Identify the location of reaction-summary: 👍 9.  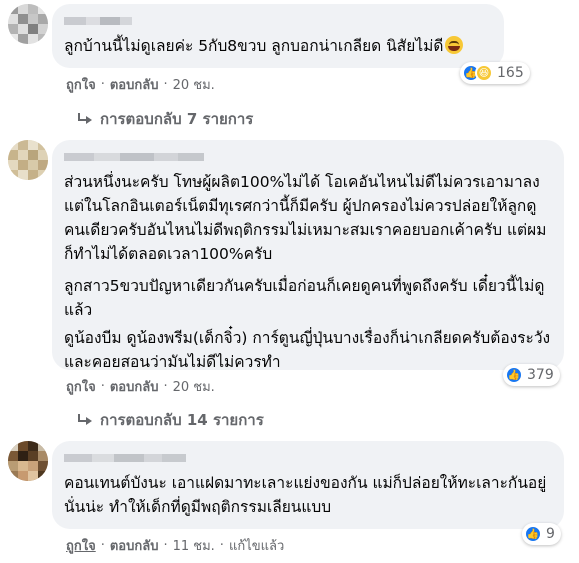
(541, 534).